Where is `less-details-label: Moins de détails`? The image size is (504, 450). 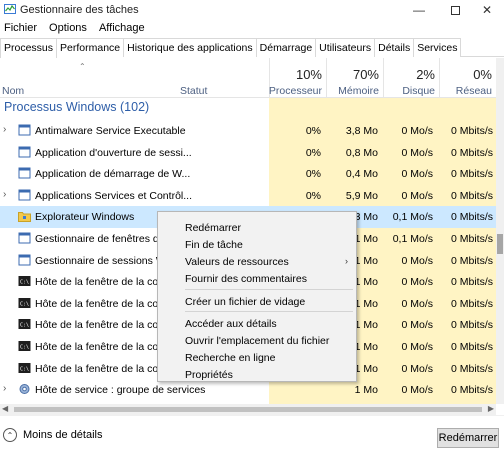 less-details-label: Moins de détails is located at coordinates (63, 435).